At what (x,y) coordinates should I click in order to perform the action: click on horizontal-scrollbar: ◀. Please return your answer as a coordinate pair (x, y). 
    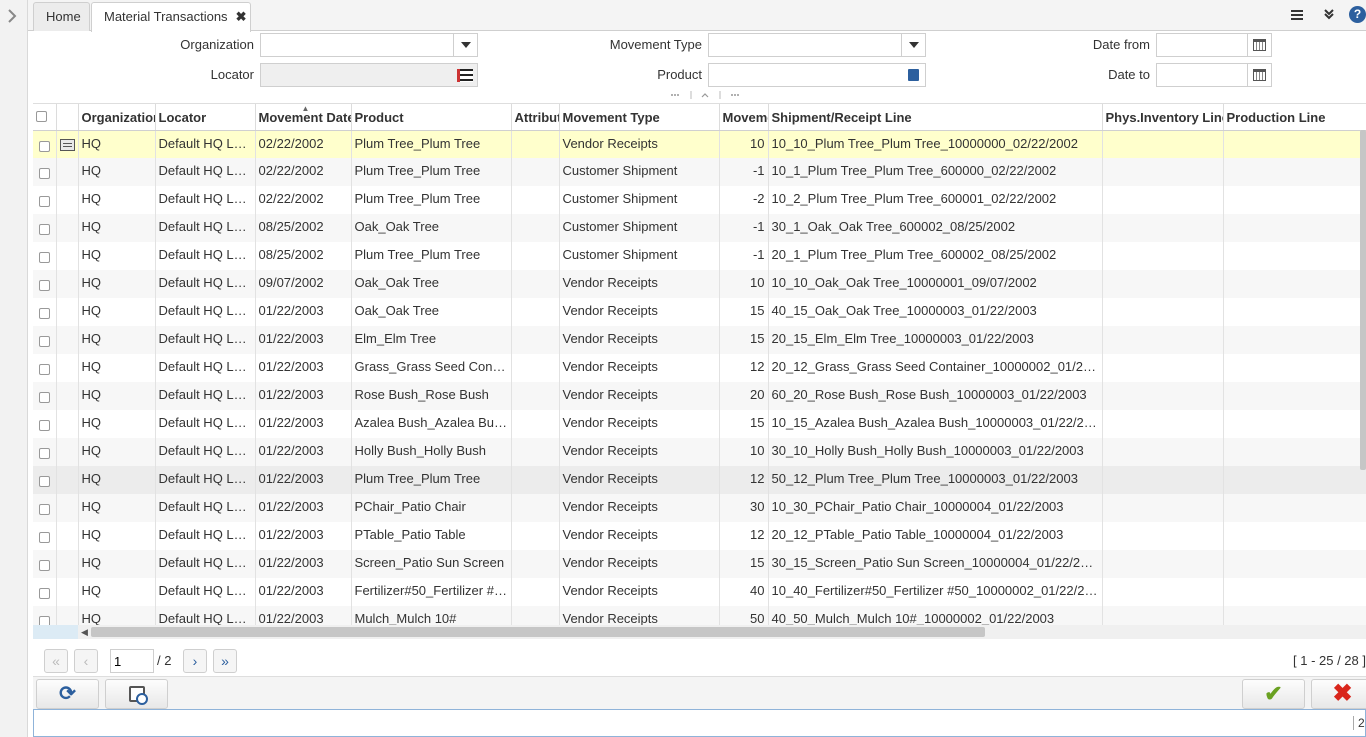
    Looking at the image, I should click on (699, 632).